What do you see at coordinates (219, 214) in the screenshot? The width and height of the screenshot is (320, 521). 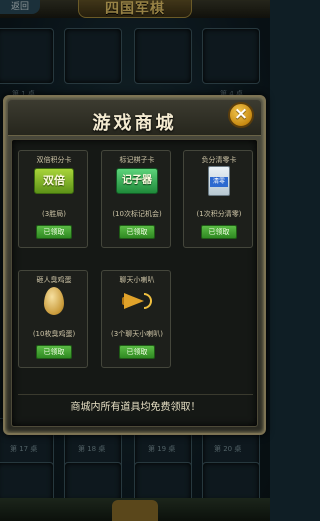 I see `item-description: (1次积分清零)` at bounding box center [219, 214].